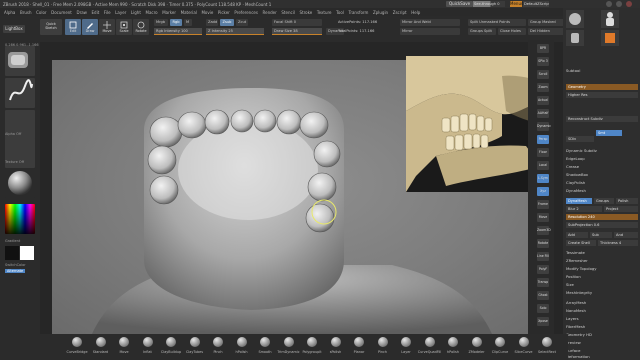 Image resolution: width=640 pixels, height=360 pixels. What do you see at coordinates (288, 12) in the screenshot?
I see `menu-stencil: Stencil` at bounding box center [288, 12].